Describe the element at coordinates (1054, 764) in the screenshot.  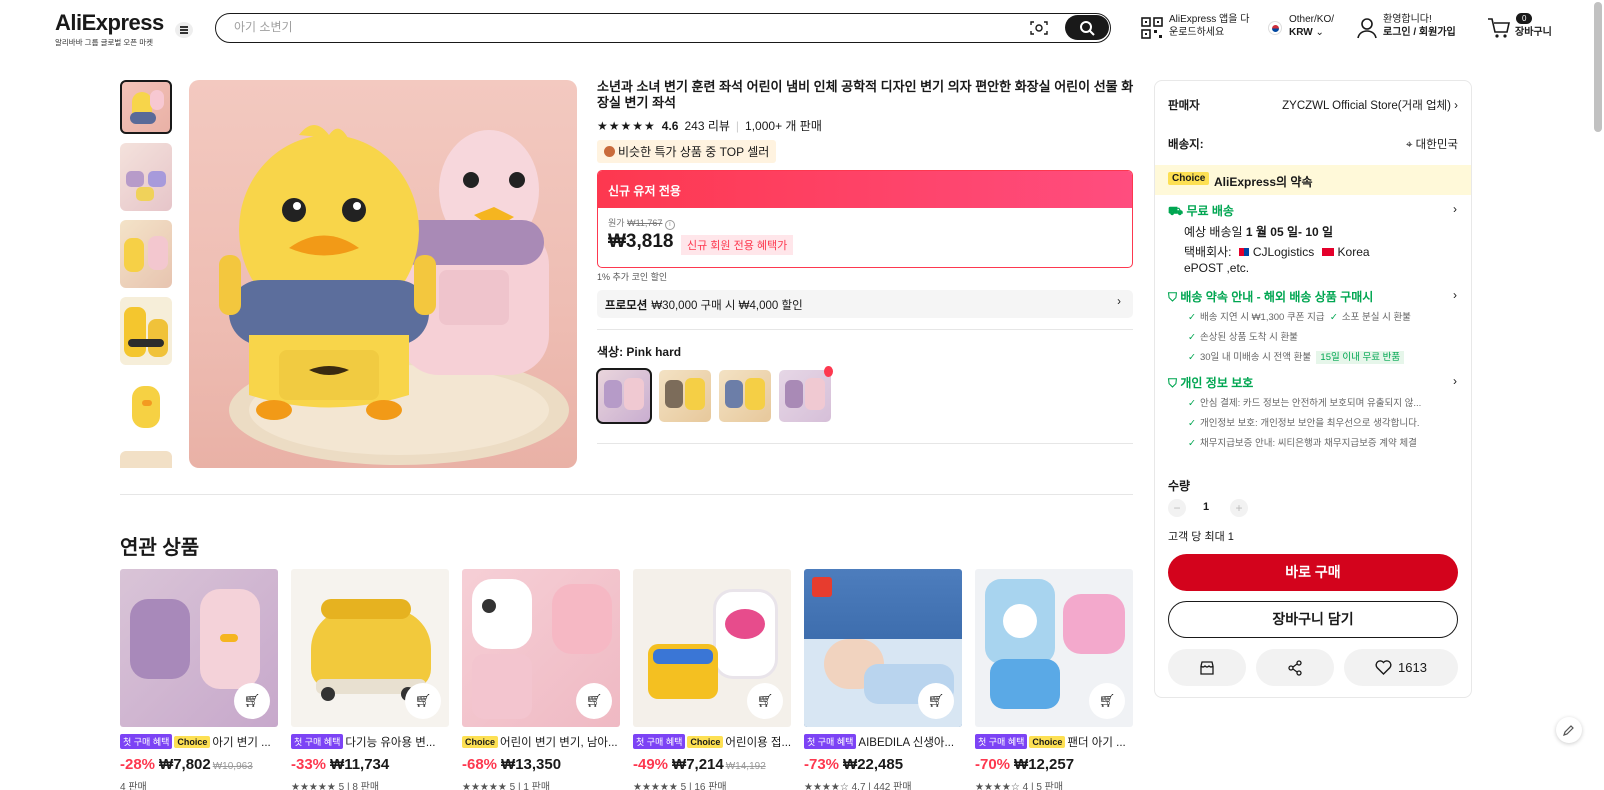
I see `product-card-price: -70% ₩12,257` at that location.